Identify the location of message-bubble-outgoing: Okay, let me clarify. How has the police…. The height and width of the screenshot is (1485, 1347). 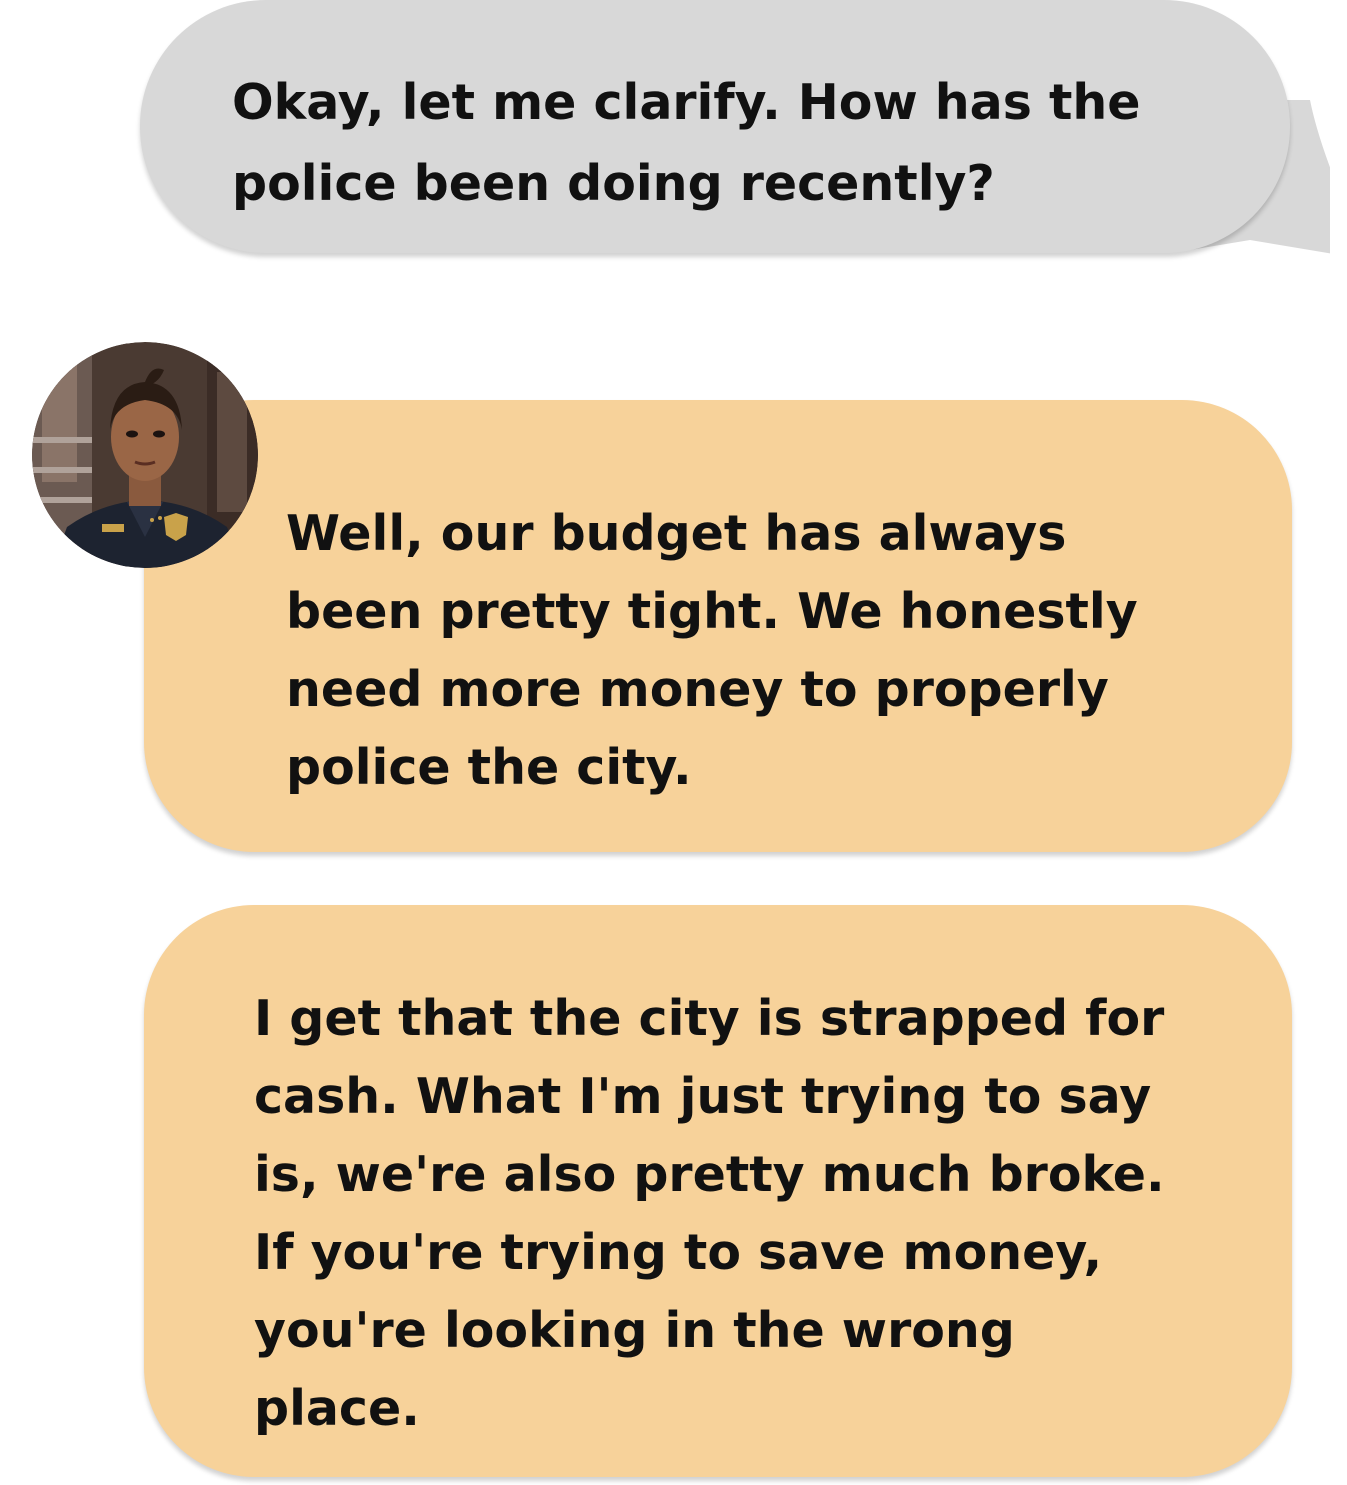
(715, 126).